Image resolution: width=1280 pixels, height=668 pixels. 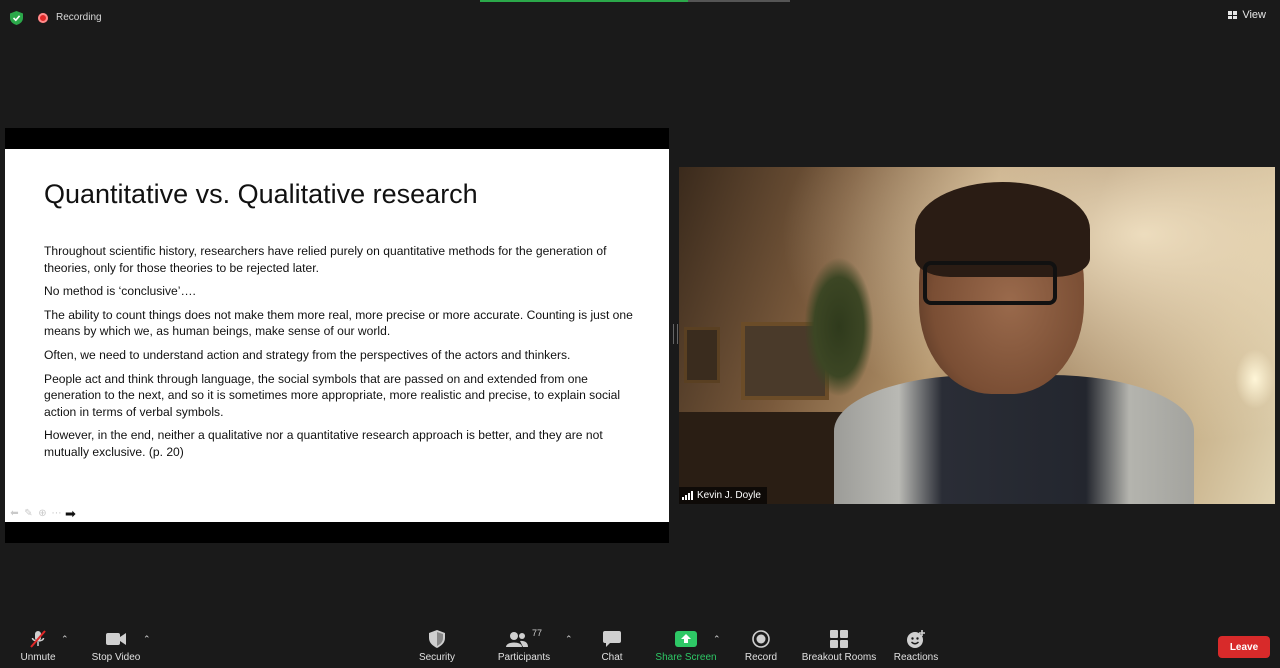 What do you see at coordinates (687, 495) in the screenshot?
I see `signal-strength-icon` at bounding box center [687, 495].